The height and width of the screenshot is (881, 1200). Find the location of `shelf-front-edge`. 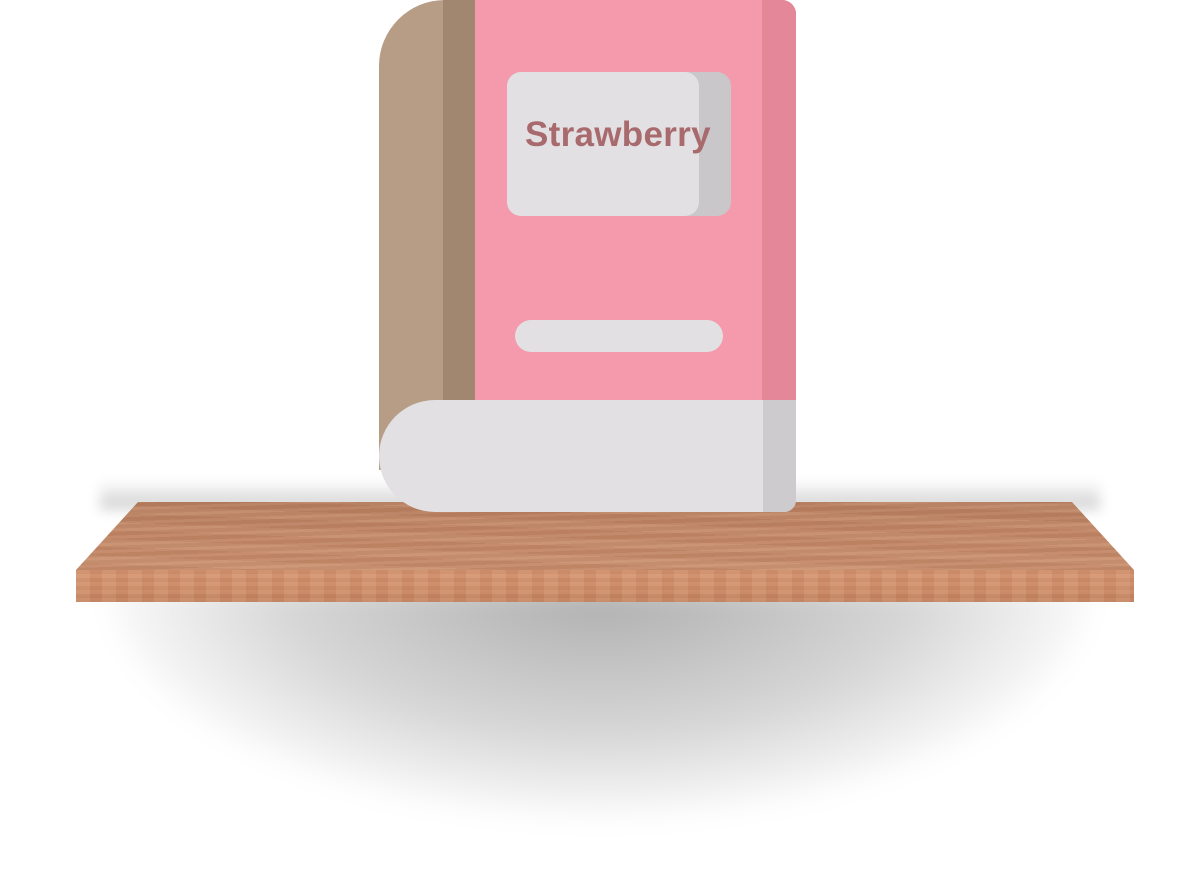

shelf-front-edge is located at coordinates (605, 586).